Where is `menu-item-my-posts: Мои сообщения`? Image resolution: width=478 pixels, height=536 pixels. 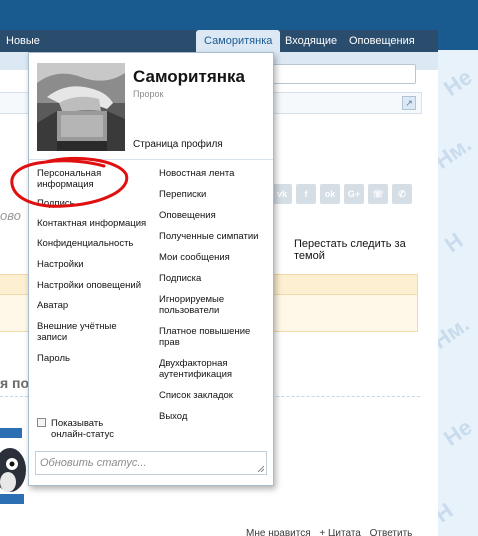 menu-item-my-posts: Мои сообщения is located at coordinates (215, 257).